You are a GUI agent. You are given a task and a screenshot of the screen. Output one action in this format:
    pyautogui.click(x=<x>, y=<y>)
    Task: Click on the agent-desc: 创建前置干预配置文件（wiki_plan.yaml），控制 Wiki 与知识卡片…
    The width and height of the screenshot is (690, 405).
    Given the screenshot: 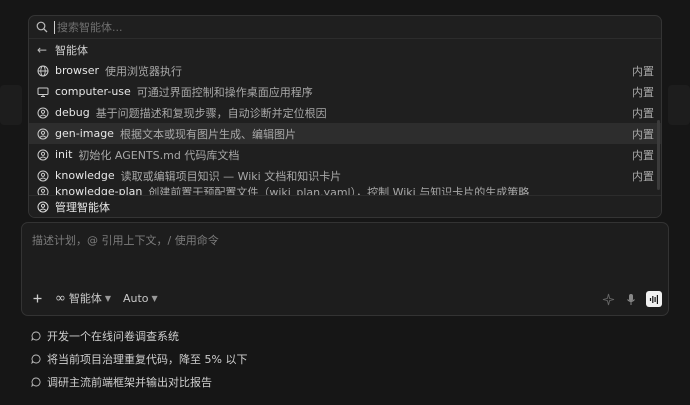 What is the action you would take?
    pyautogui.click(x=339, y=190)
    